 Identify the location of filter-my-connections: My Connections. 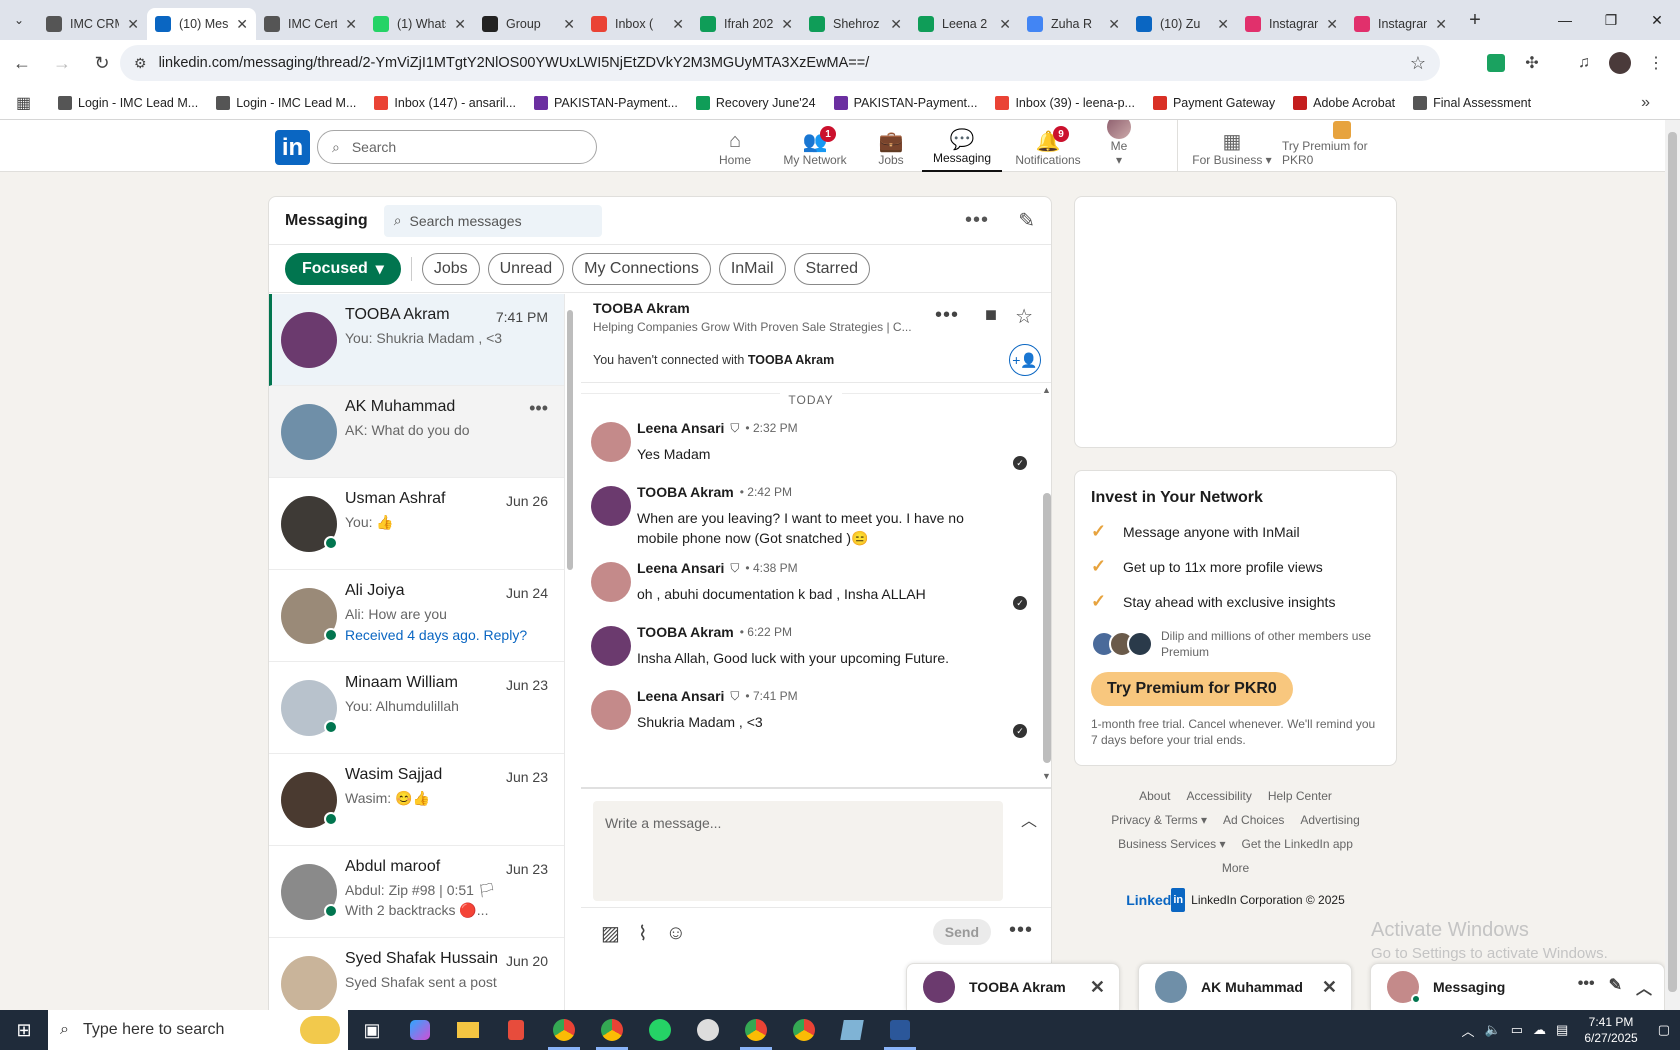
(641, 268).